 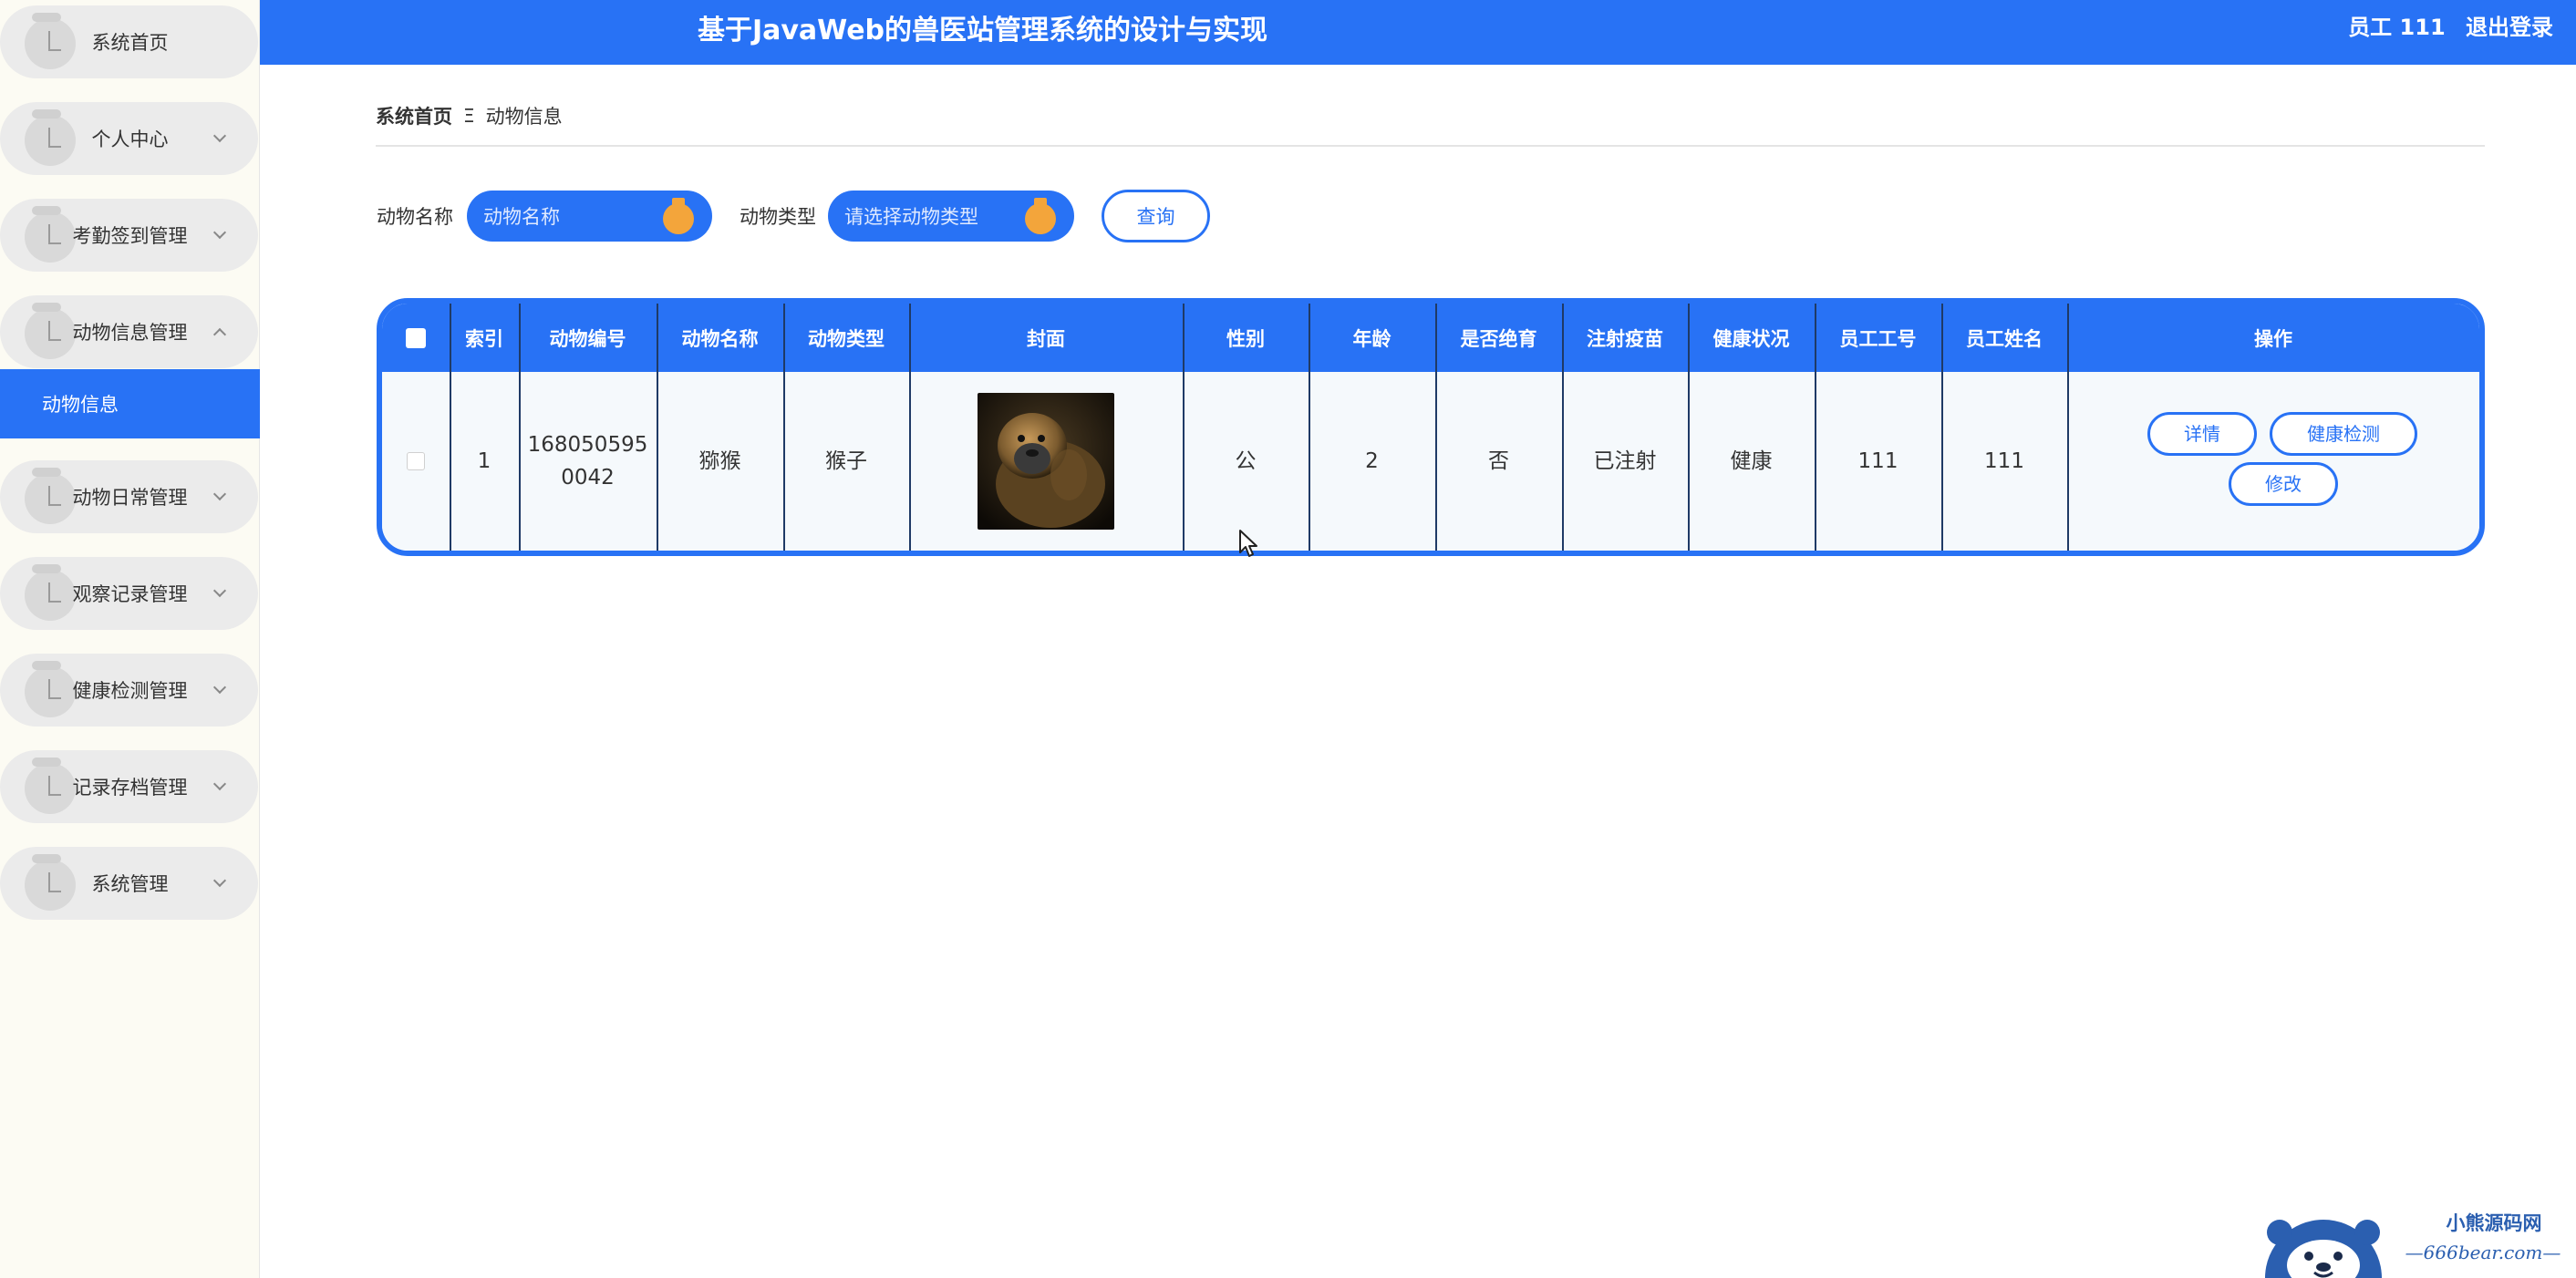 What do you see at coordinates (1751, 339) in the screenshot?
I see `column-header: 健康状况` at bounding box center [1751, 339].